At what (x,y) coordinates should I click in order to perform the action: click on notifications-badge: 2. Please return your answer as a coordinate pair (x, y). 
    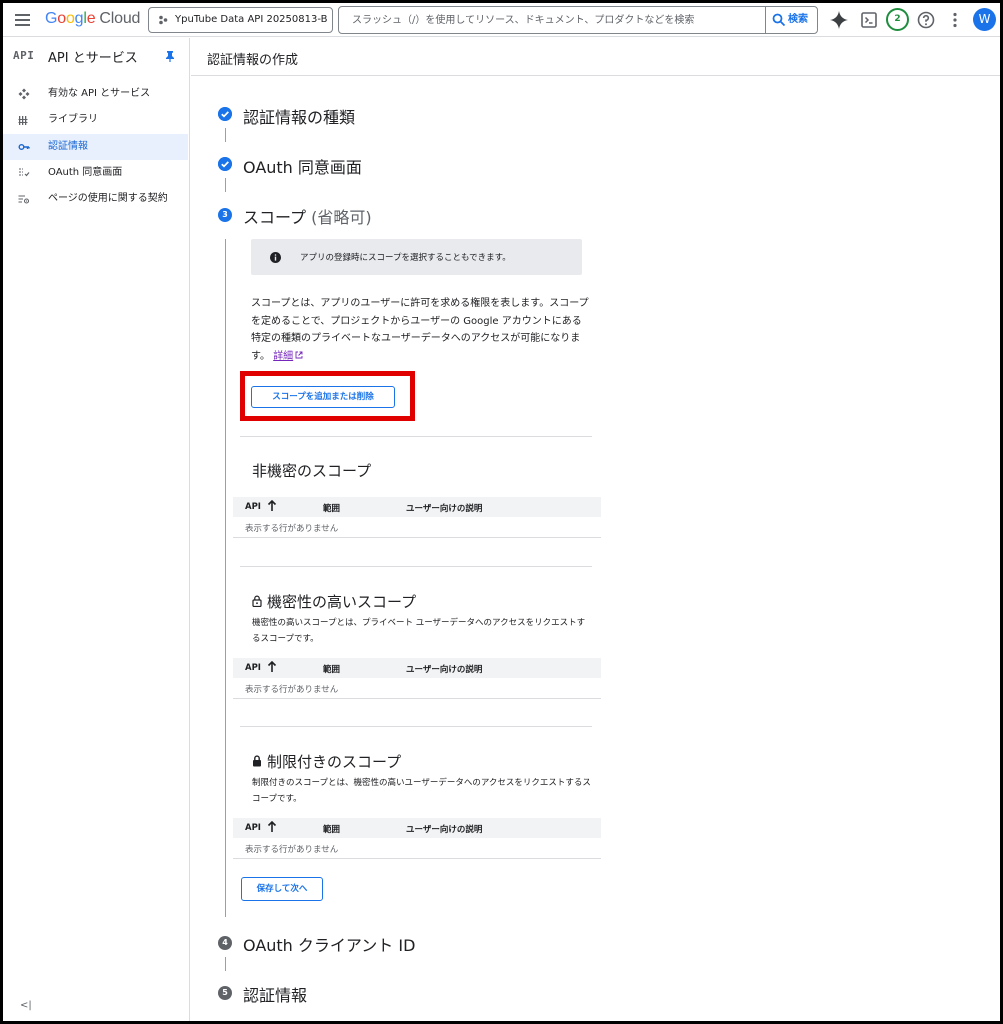
    Looking at the image, I should click on (897, 19).